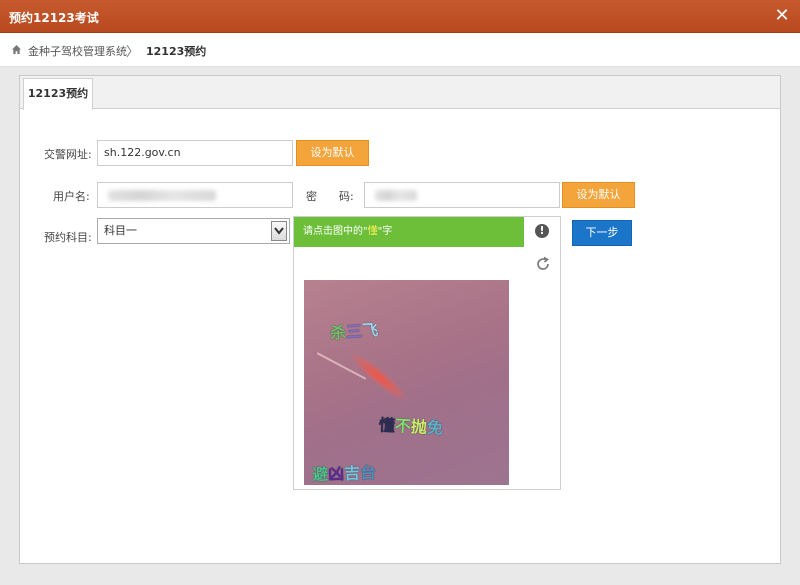  I want to click on captcha-image: 杀三飞 懂不抛免 避凶吉台, so click(406, 382).